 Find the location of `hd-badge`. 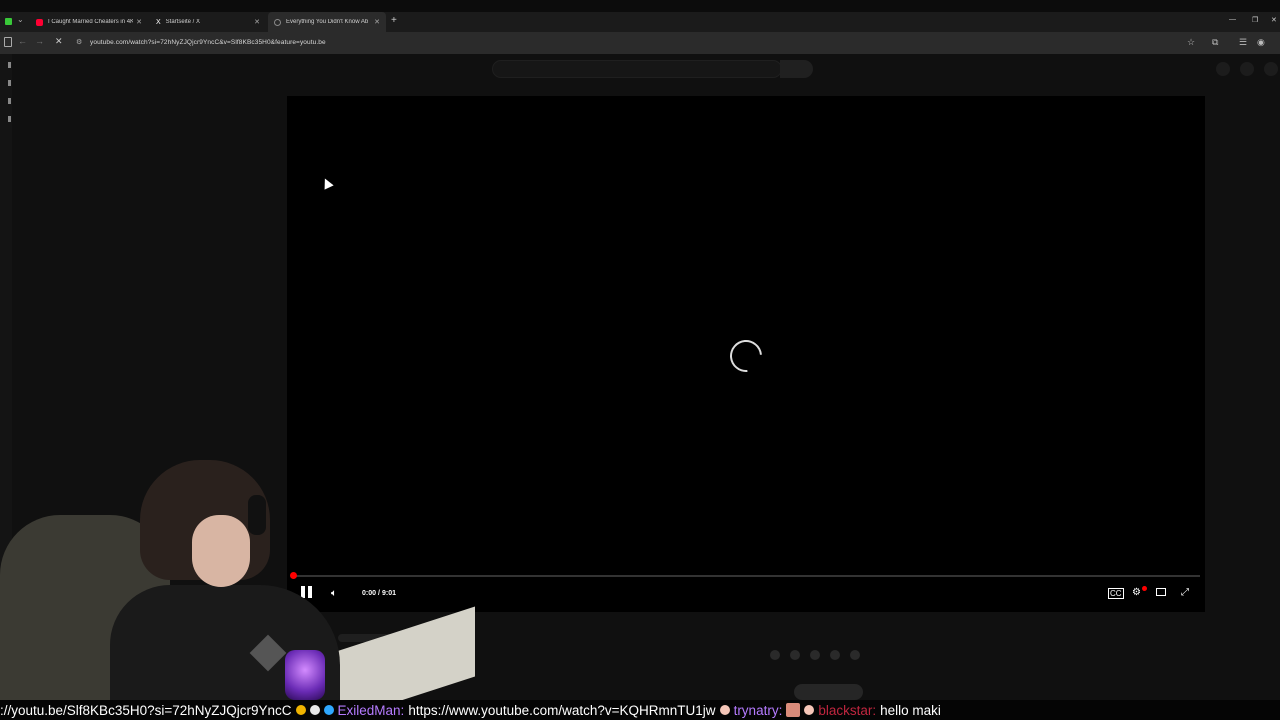

hd-badge is located at coordinates (1144, 588).